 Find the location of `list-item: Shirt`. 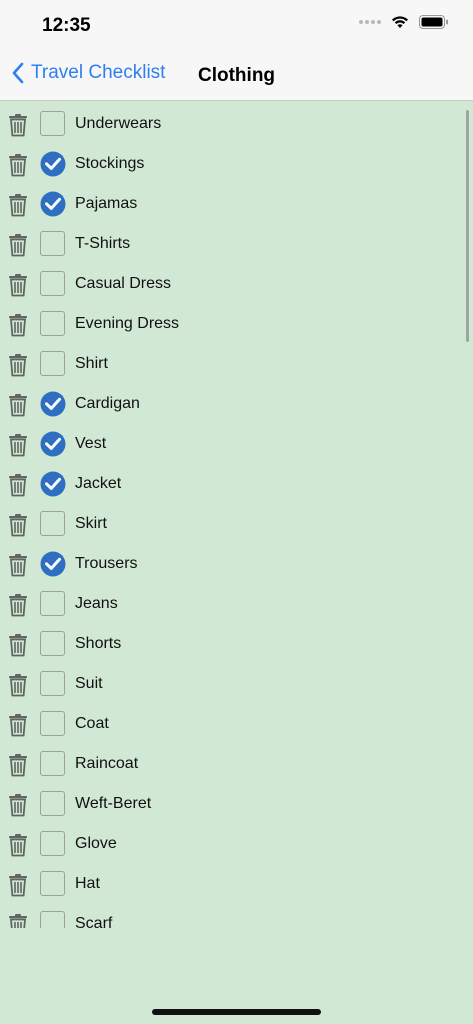

list-item: Shirt is located at coordinates (236, 364).